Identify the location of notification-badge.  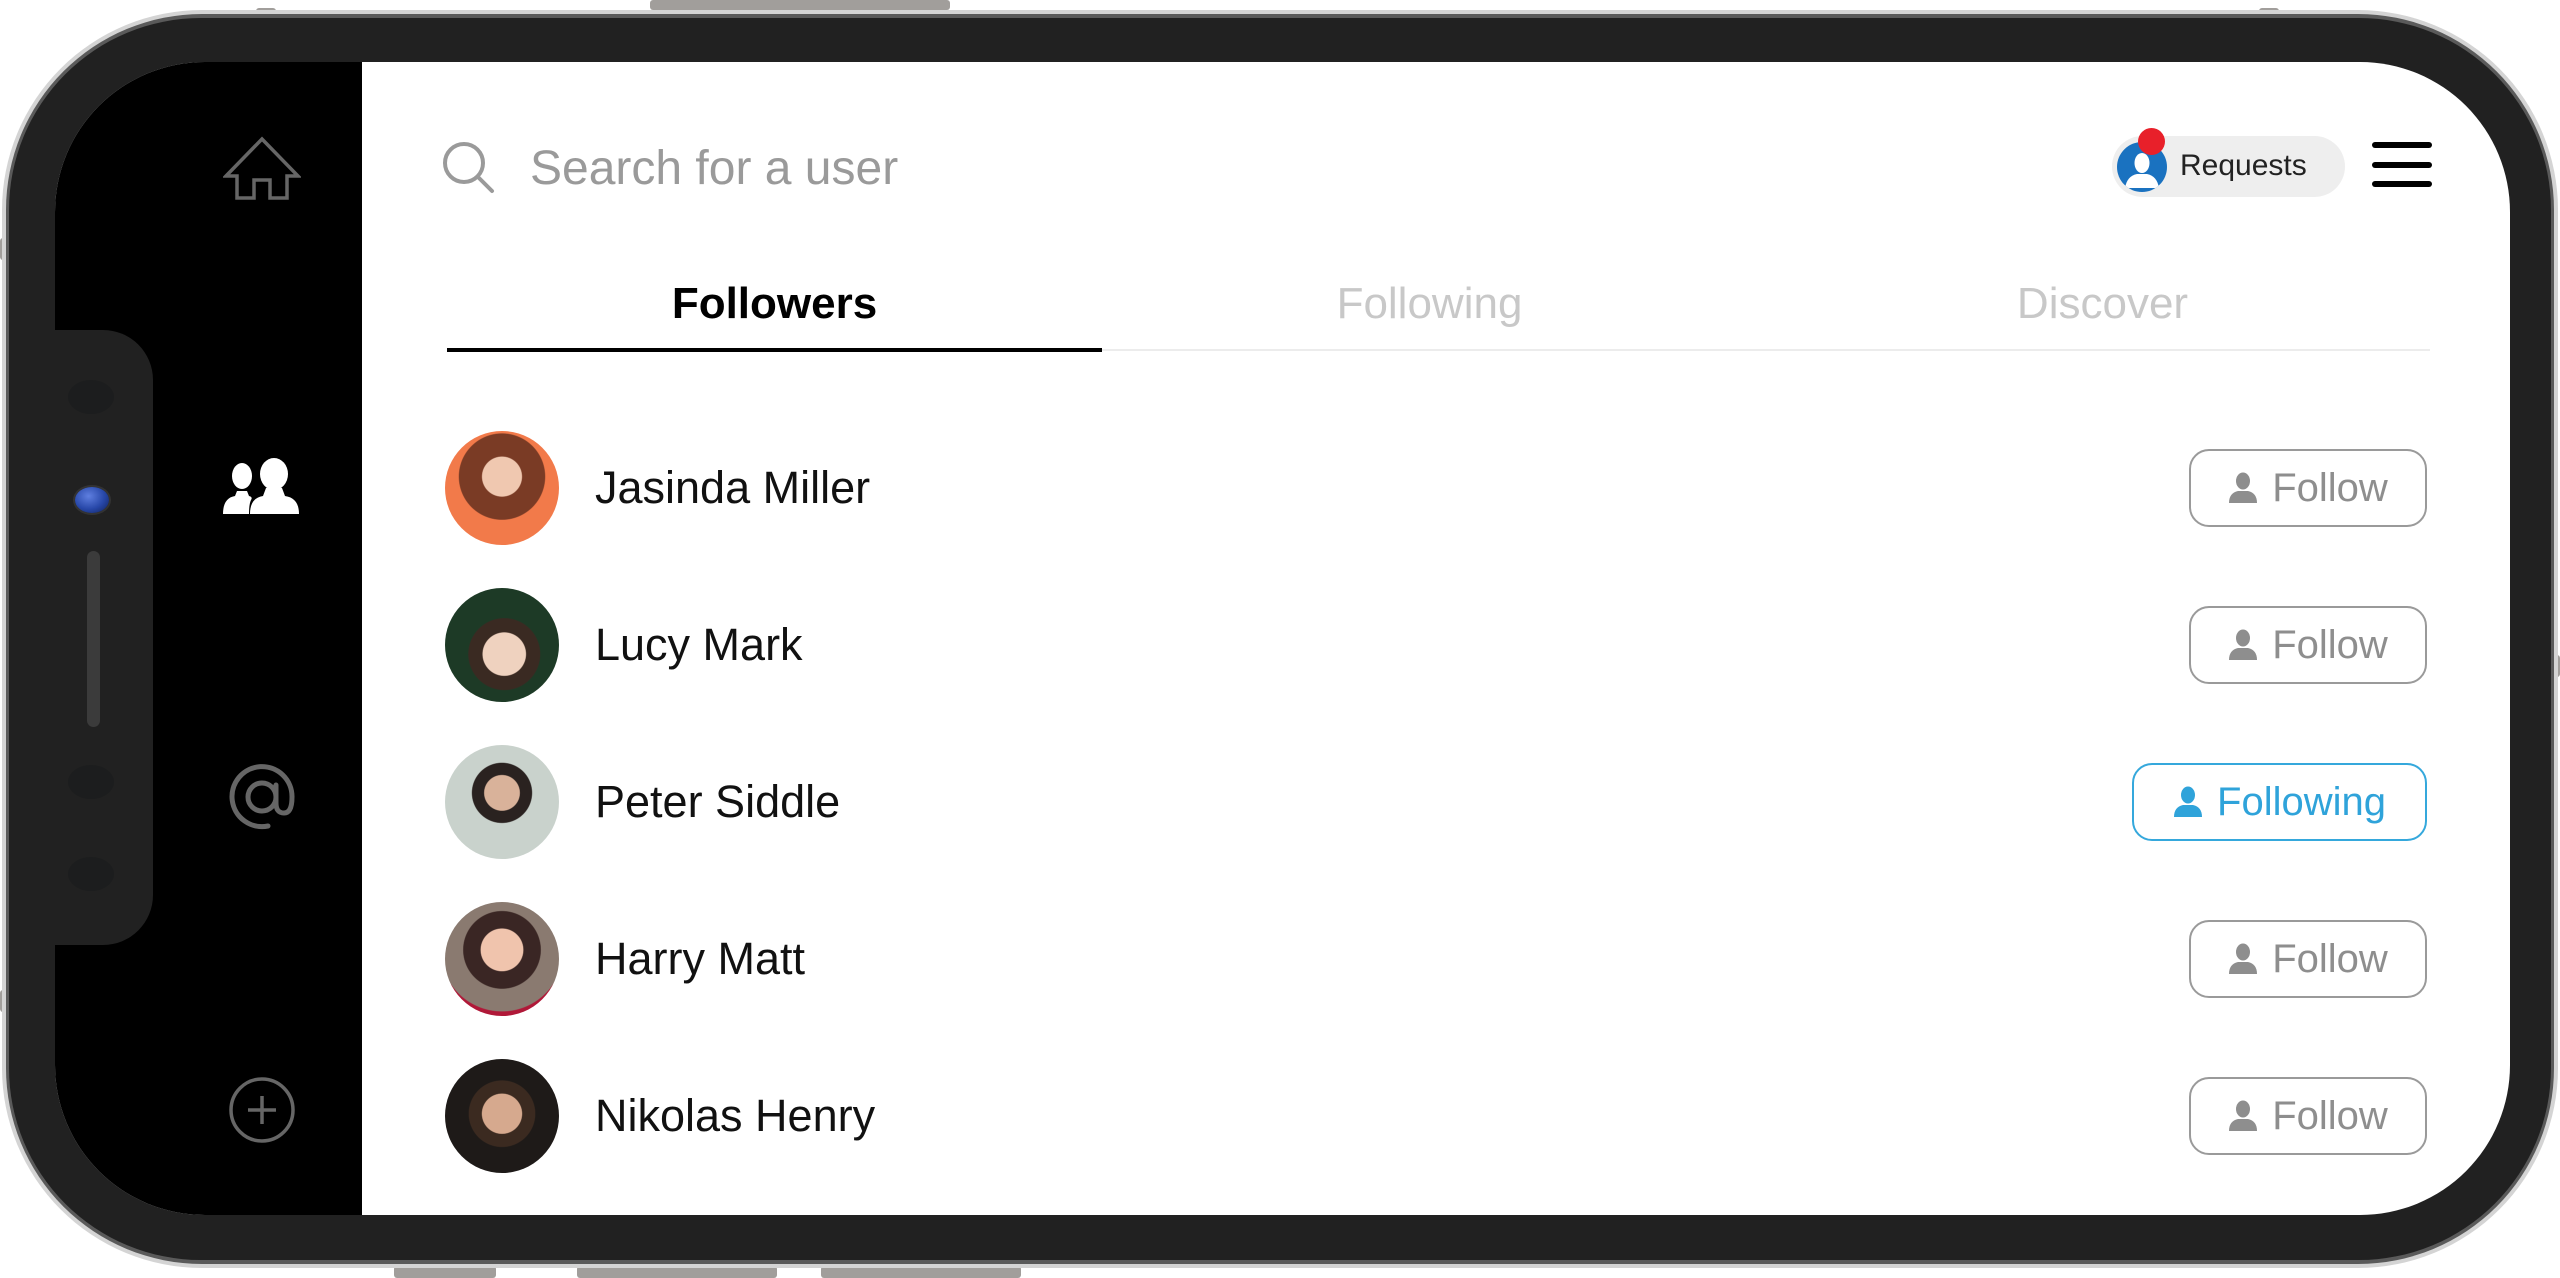
(2151, 141).